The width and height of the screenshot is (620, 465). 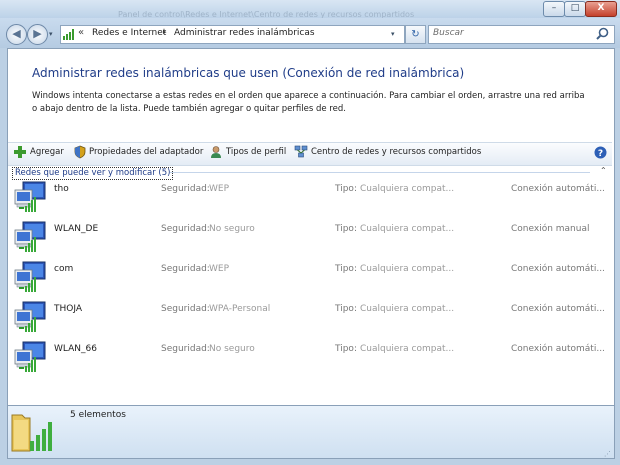 What do you see at coordinates (16, 34) in the screenshot?
I see `back-button: ◀` at bounding box center [16, 34].